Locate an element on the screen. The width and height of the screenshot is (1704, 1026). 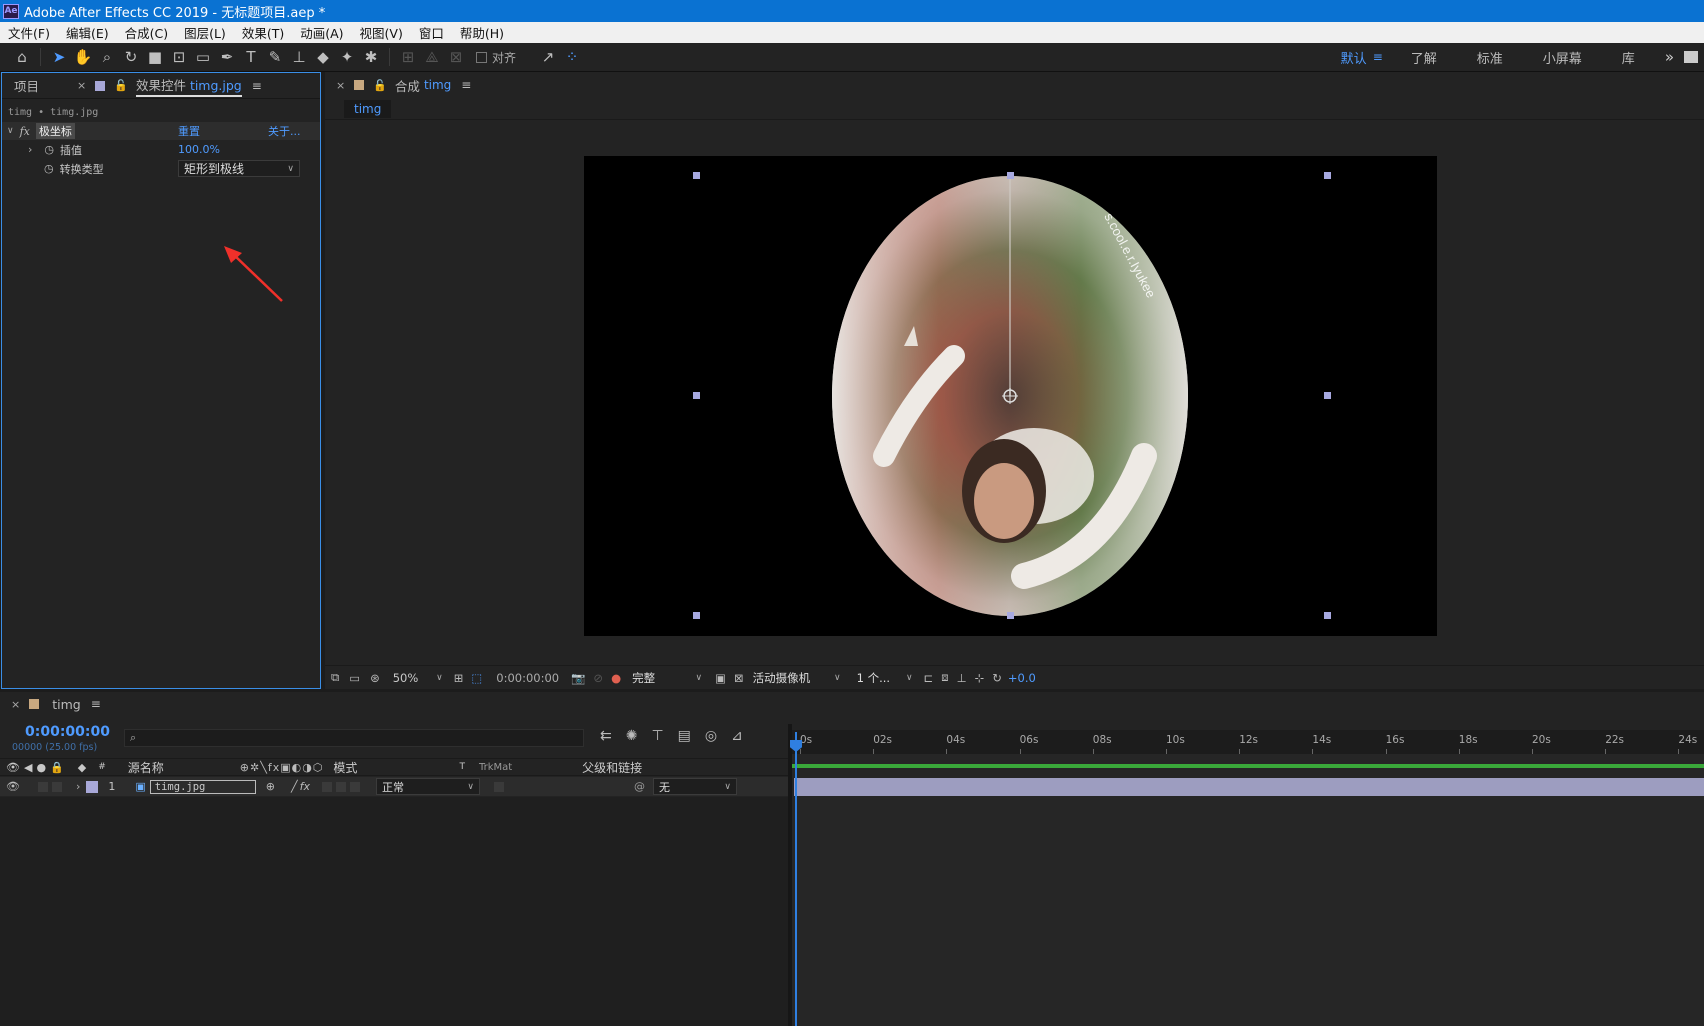
frame-blending-icon: ▤ is located at coordinates (684, 736).